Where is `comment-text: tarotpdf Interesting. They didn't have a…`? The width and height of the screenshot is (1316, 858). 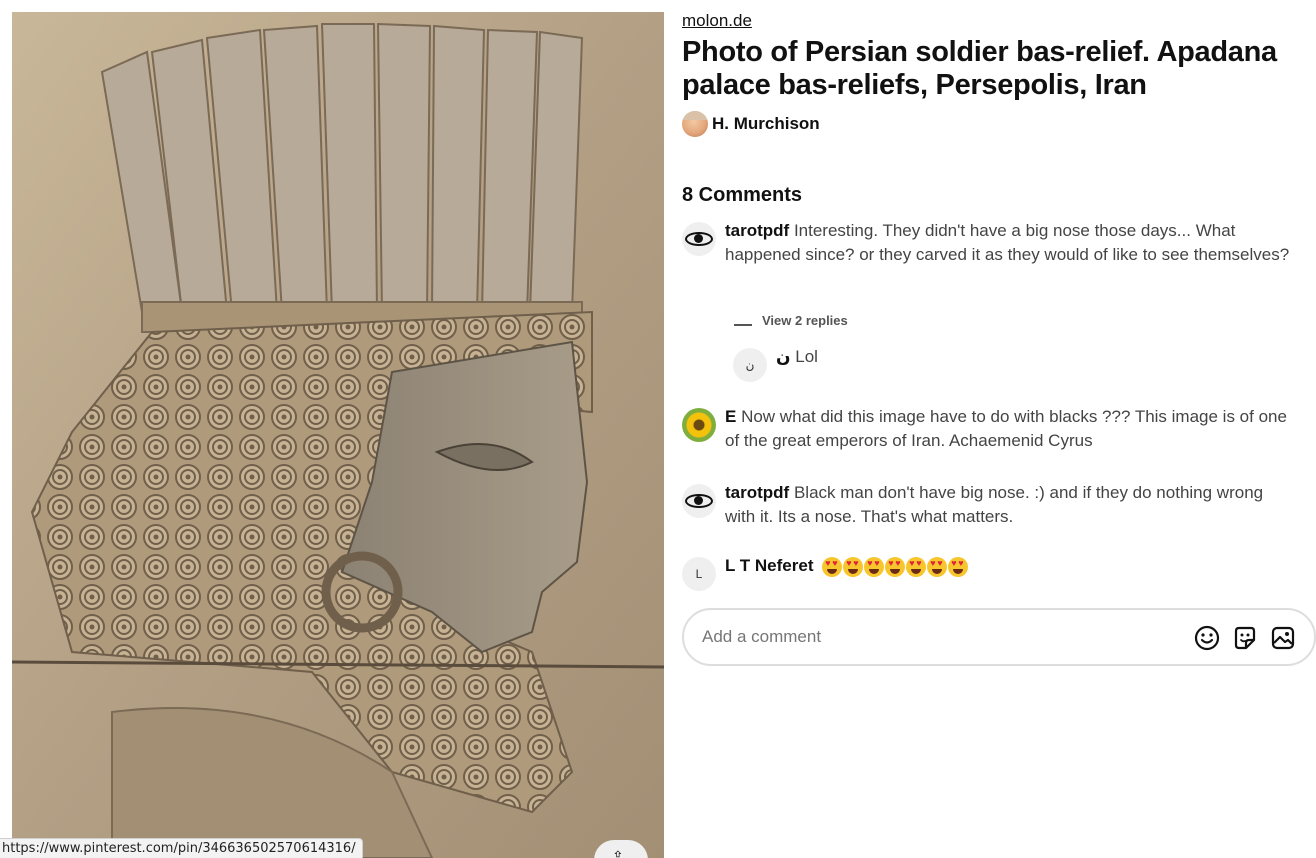
comment-text: tarotpdf Interesting. They didn't have a… is located at coordinates (1010, 243).